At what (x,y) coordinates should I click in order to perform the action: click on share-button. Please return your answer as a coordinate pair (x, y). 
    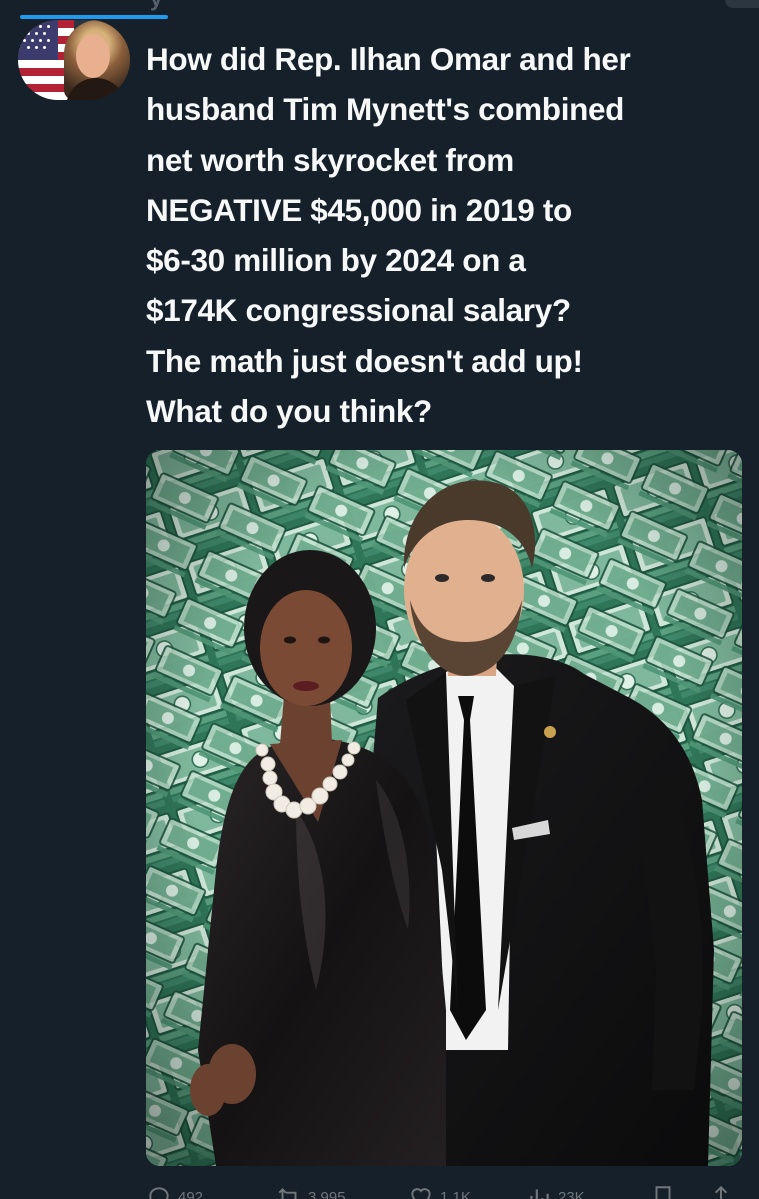
    Looking at the image, I should click on (721, 1191).